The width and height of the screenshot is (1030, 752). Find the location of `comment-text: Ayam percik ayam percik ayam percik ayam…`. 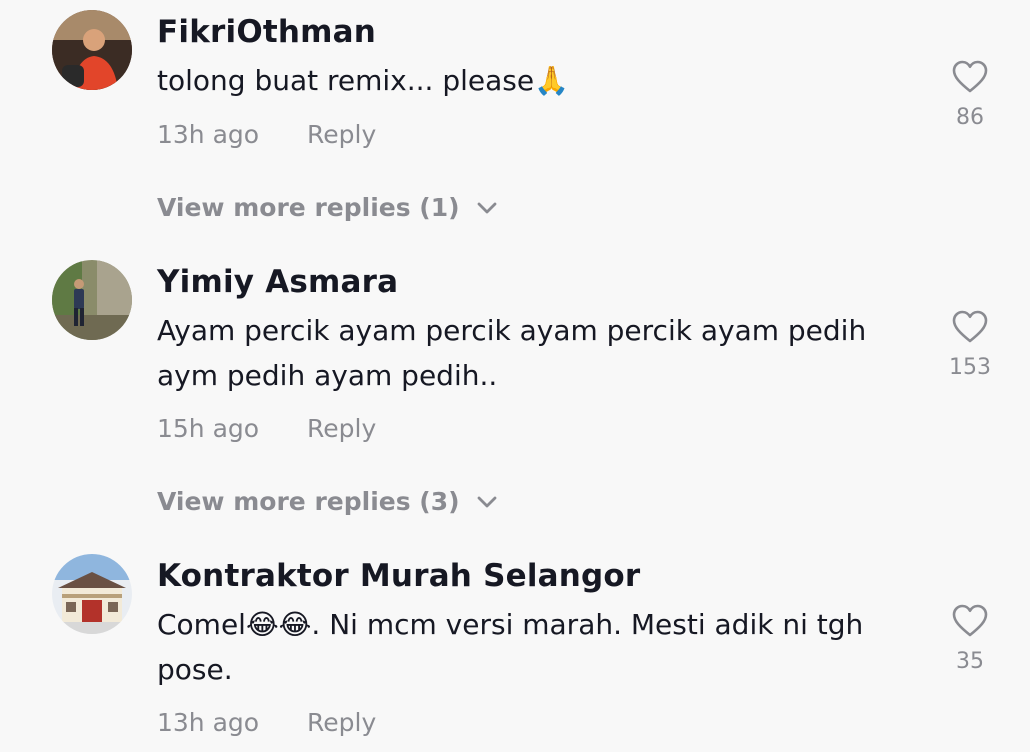

comment-text: Ayam percik ayam percik ayam percik ayam… is located at coordinates (512, 353).